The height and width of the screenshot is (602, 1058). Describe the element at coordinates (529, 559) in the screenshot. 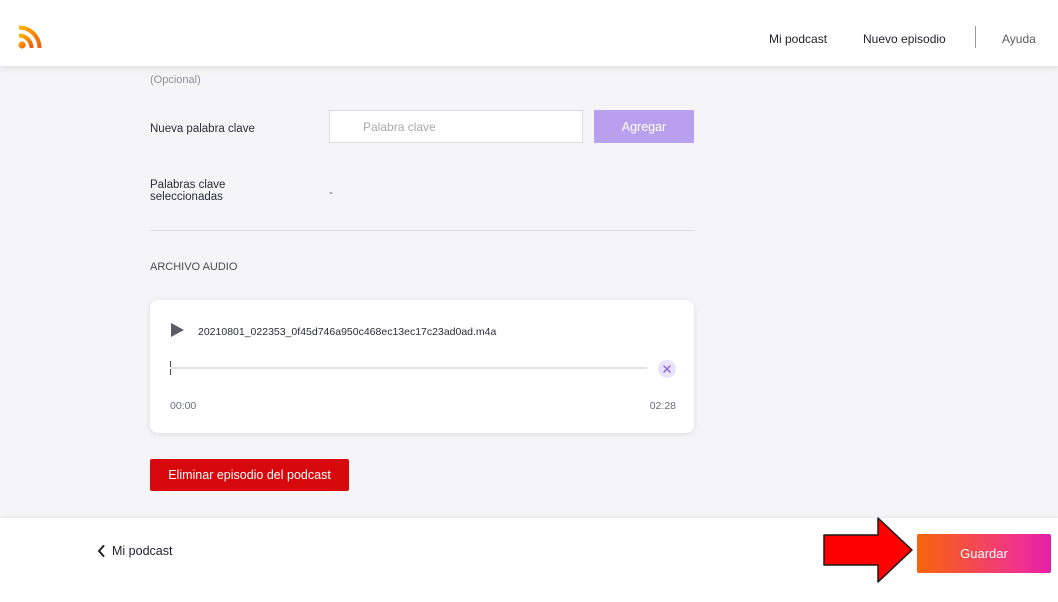

I see `footer-bar: Mi podcast Guardar` at that location.